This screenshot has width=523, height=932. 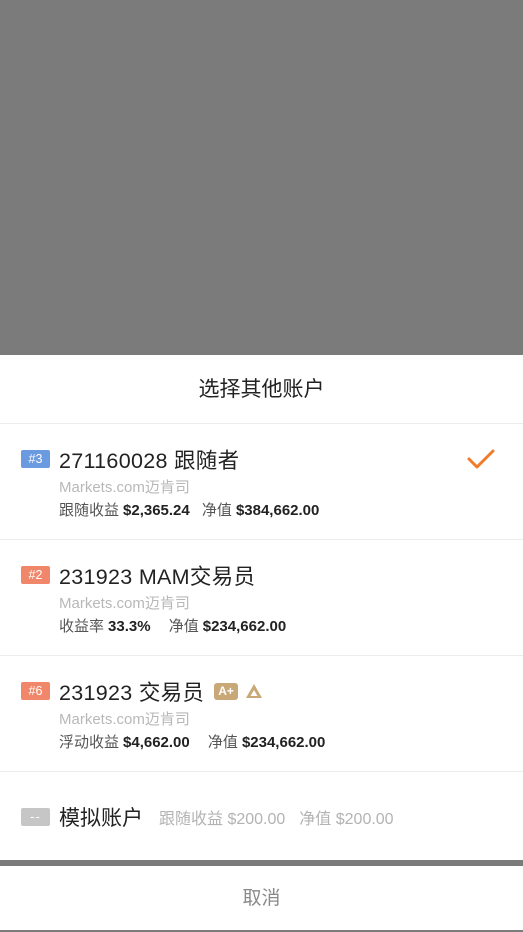 I want to click on demo-follow-profit: 跟随收益 $200.00, so click(x=222, y=819).